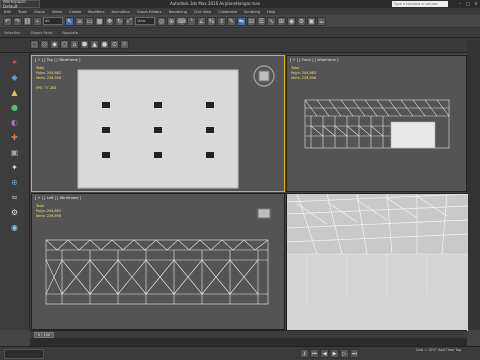  Describe the element at coordinates (114, 44) in the screenshot. I see `ribbon-icon-9: ⊙` at that location.